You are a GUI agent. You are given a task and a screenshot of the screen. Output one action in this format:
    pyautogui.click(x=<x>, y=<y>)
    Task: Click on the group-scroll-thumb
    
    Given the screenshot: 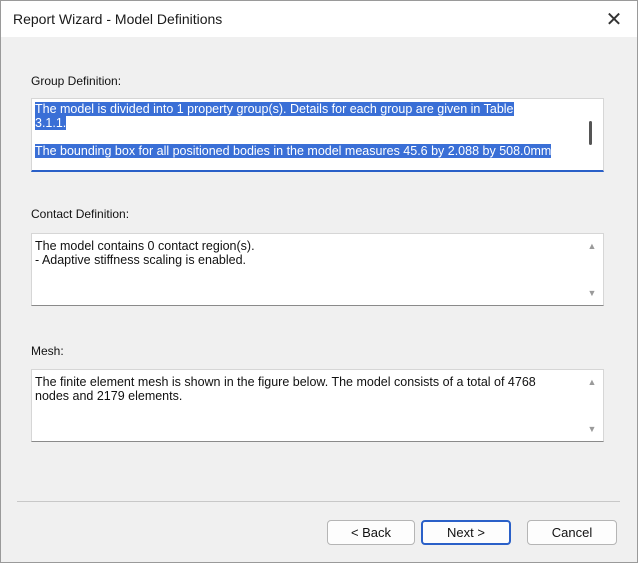 What is the action you would take?
    pyautogui.click(x=590, y=133)
    